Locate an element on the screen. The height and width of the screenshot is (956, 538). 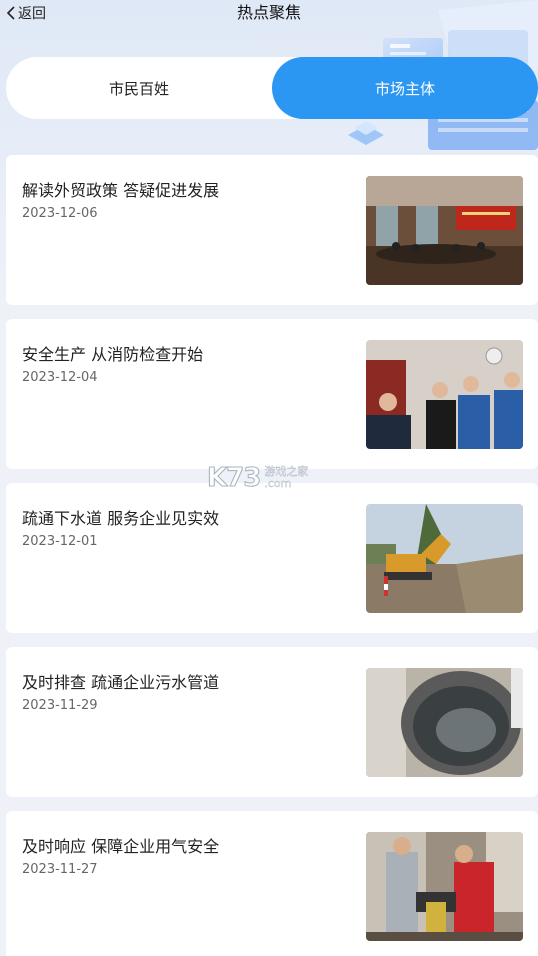
article-title: 解读外贸政策 答疑促进发展 is located at coordinates (121, 190).